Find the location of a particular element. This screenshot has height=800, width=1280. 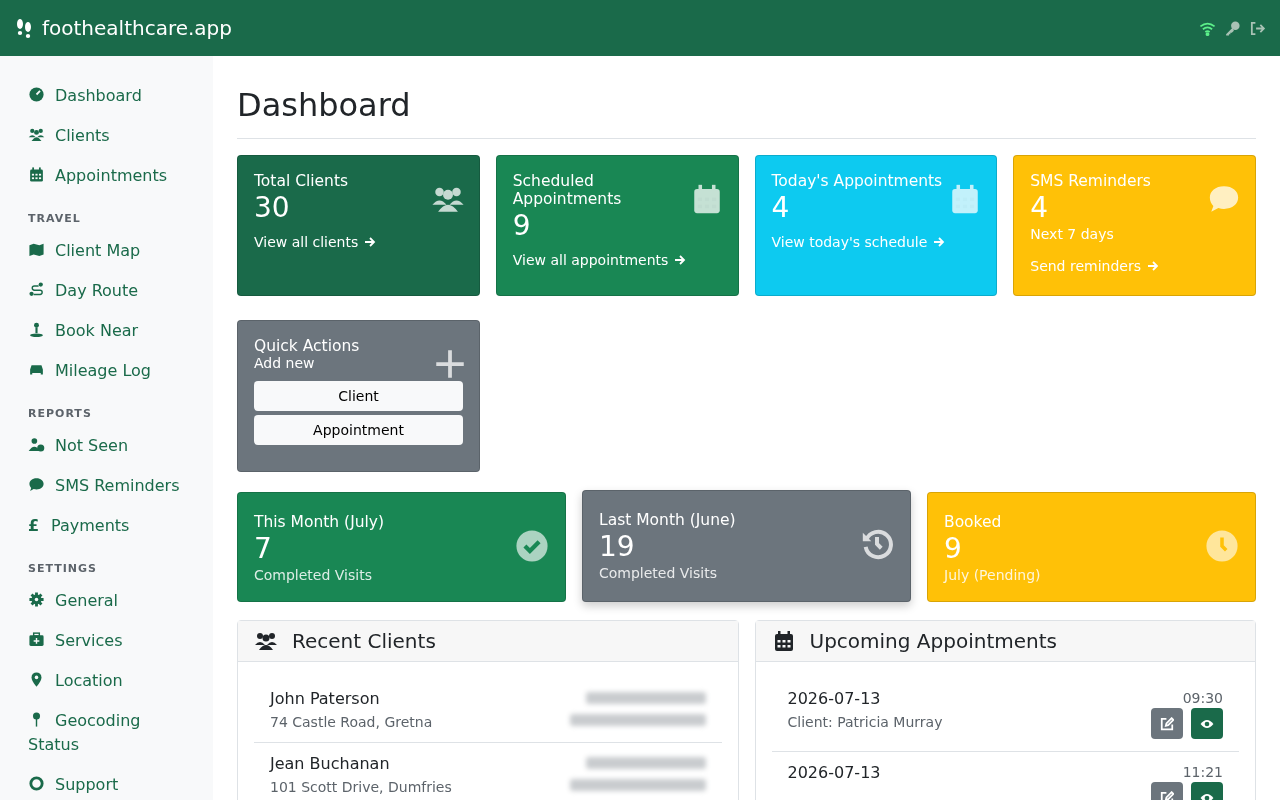

card-subtitle: July (Pending) is located at coordinates (992, 575).